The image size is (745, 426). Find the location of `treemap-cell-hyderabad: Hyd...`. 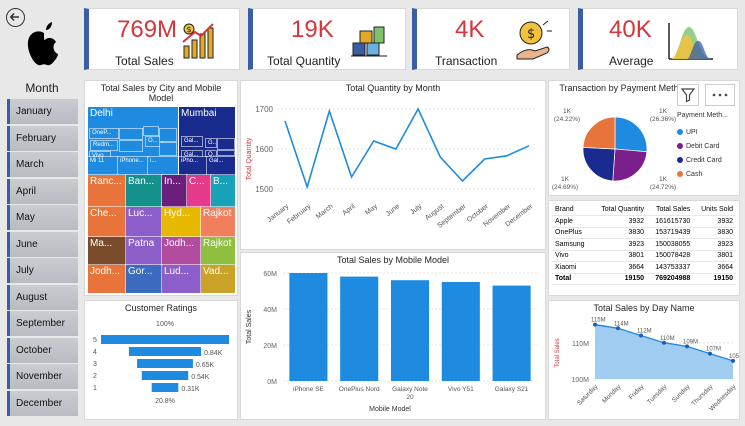

treemap-cell-hyderabad: Hyd... is located at coordinates (181, 222).